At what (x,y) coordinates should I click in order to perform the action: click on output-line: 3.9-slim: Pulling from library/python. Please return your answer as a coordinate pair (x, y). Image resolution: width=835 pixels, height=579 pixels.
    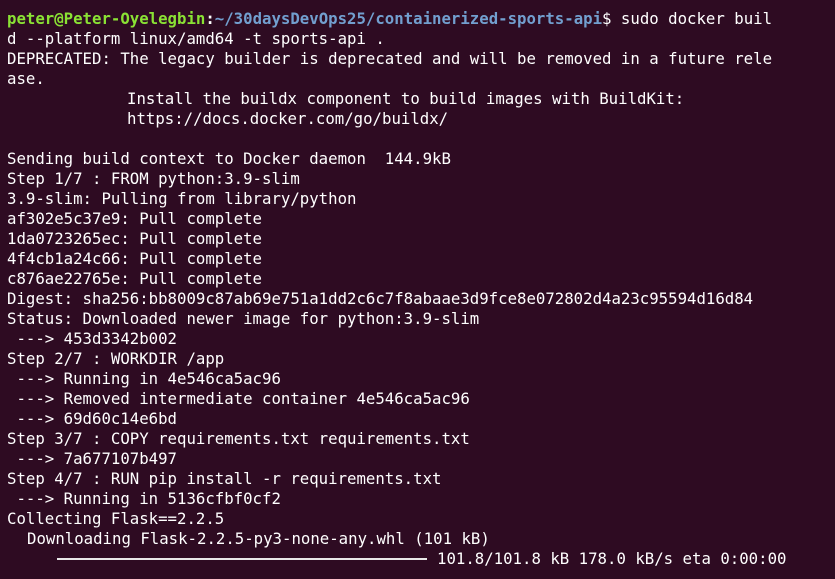
    Looking at the image, I should click on (182, 198).